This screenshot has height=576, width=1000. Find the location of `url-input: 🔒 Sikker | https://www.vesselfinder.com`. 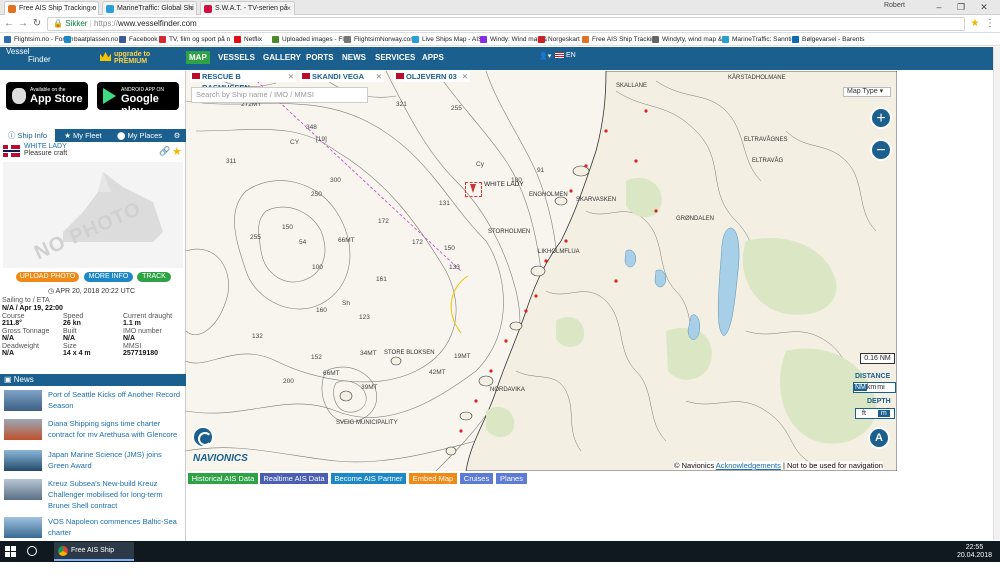

url-input: 🔒 Sikker | https://www.vesselfinder.com is located at coordinates (506, 24).